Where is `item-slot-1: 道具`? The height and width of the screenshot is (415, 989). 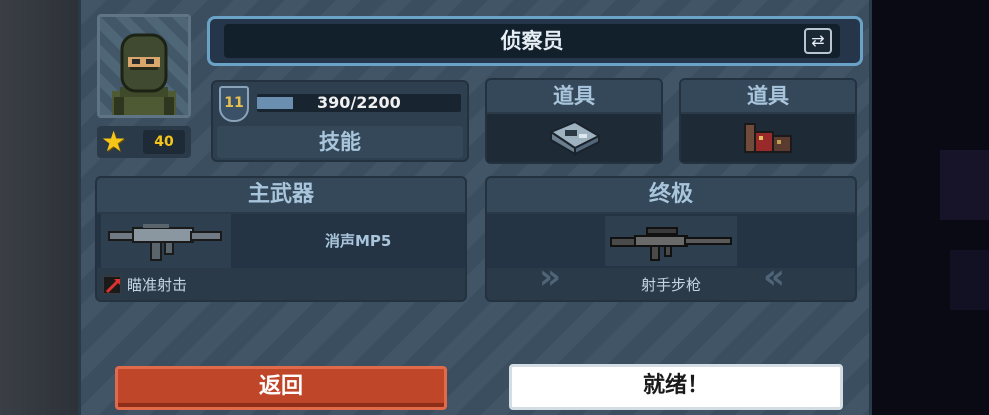
item-slot-1: 道具 is located at coordinates (574, 121).